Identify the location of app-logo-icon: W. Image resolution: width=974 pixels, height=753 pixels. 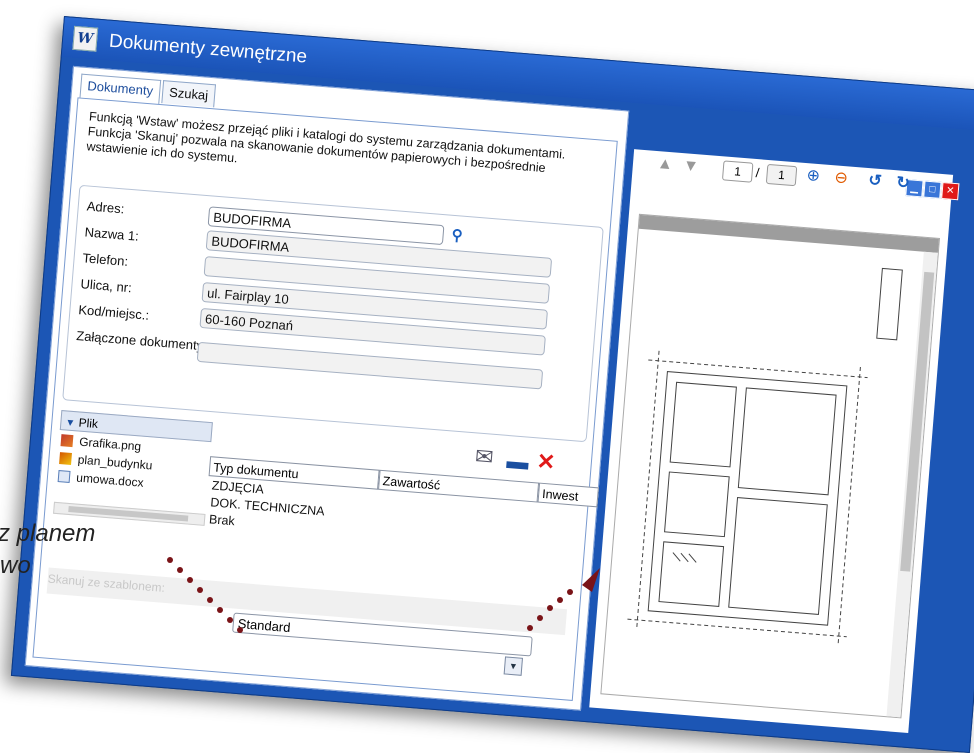
(85, 38).